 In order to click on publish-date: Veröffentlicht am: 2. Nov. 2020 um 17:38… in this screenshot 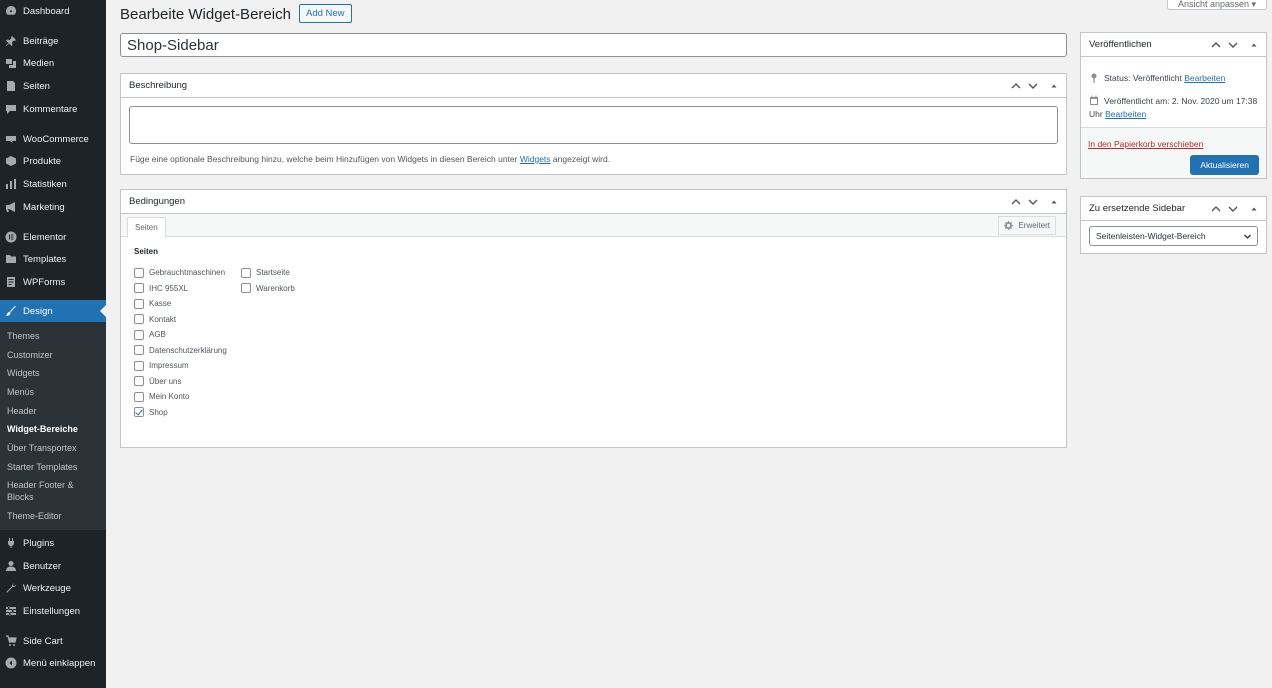, I will do `click(1176, 108)`.